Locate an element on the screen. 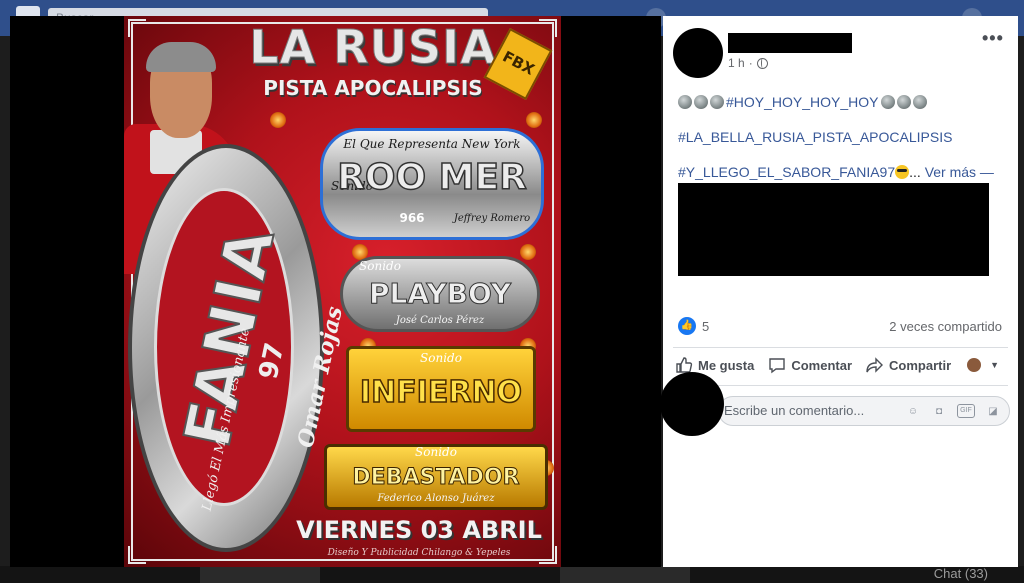 The height and width of the screenshot is (583, 1024). chat-tab: Chat (33) is located at coordinates (961, 573).